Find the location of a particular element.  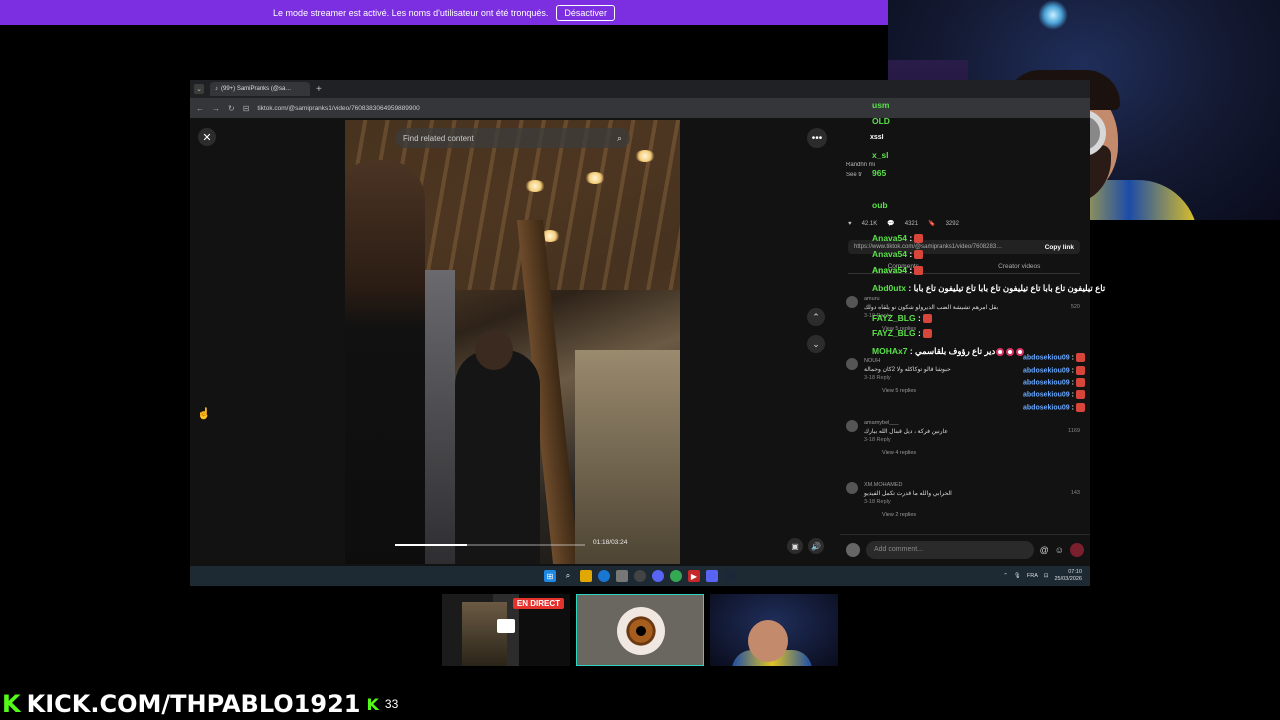

clock: 07:10 25/03/2026 is located at coordinates (1068, 575).